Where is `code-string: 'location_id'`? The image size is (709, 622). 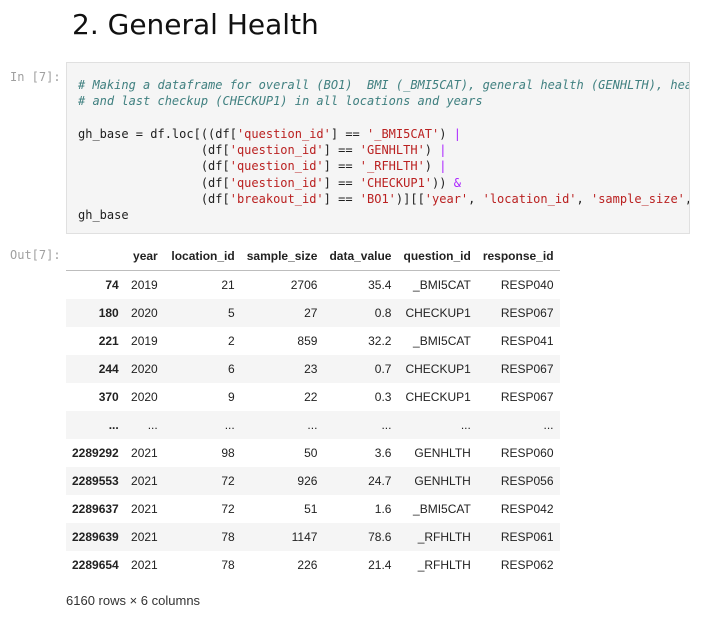 code-string: 'location_id' is located at coordinates (529, 199).